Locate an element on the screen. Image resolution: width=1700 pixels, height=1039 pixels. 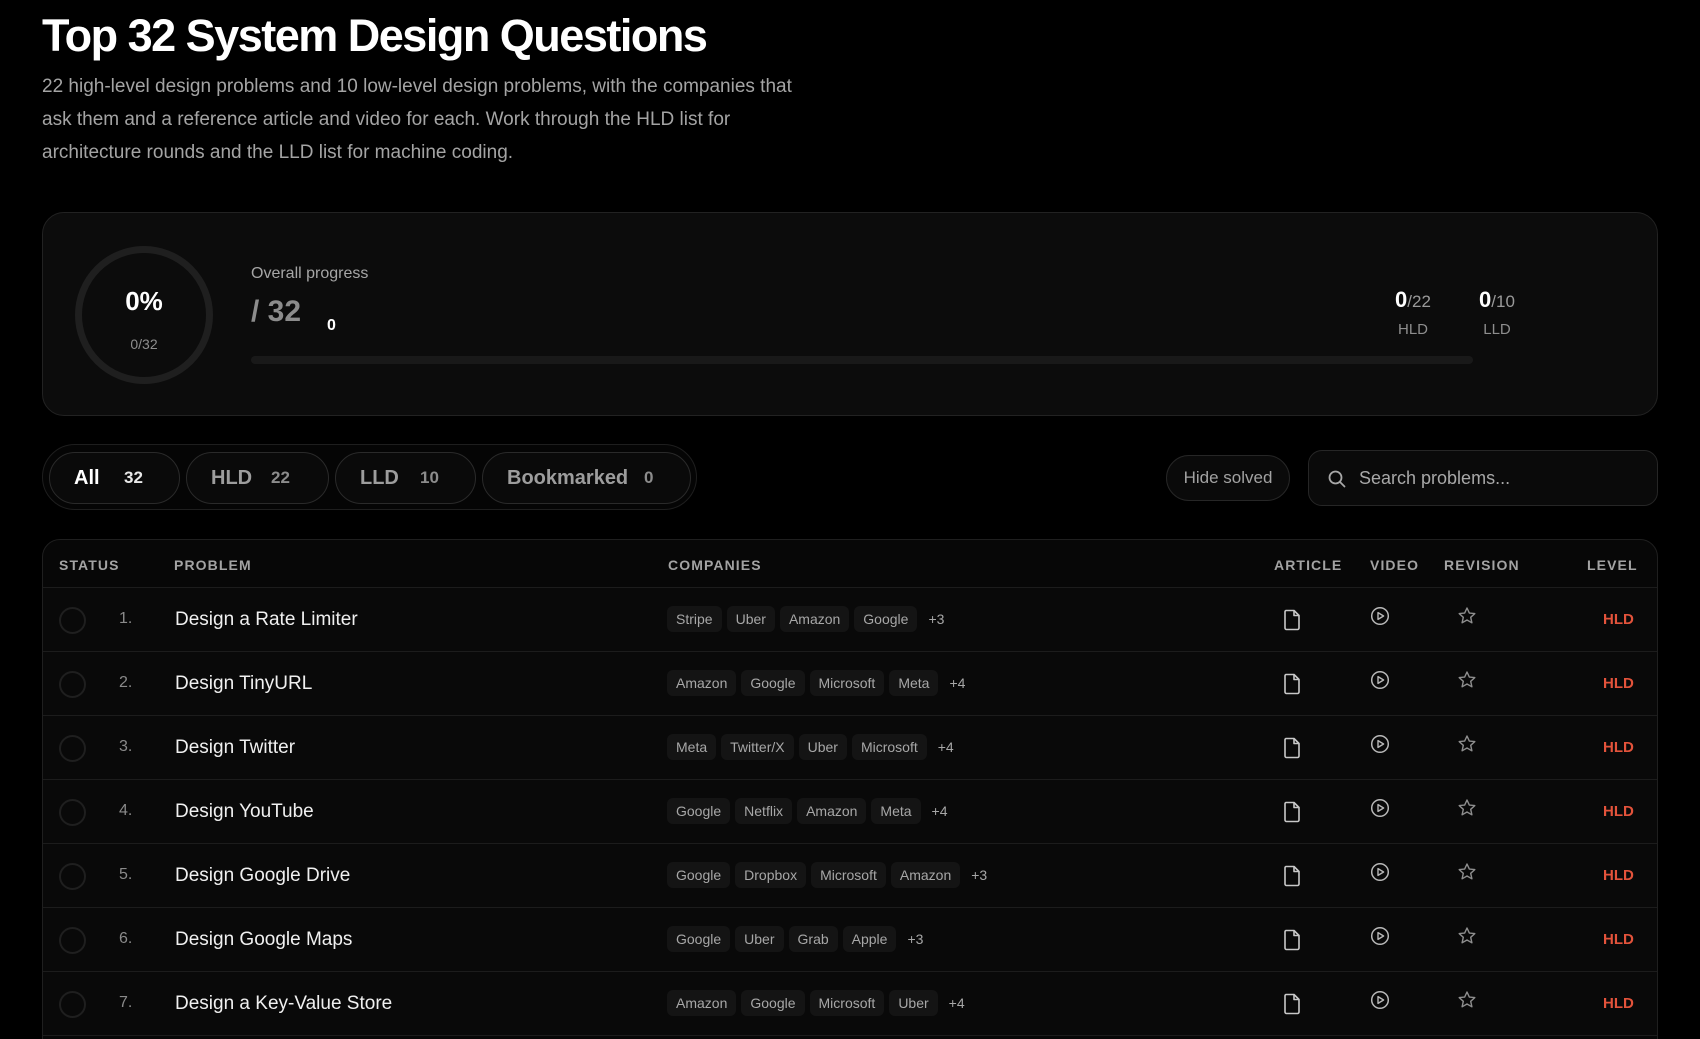
problem-name: Design Twitter is located at coordinates (235, 748).